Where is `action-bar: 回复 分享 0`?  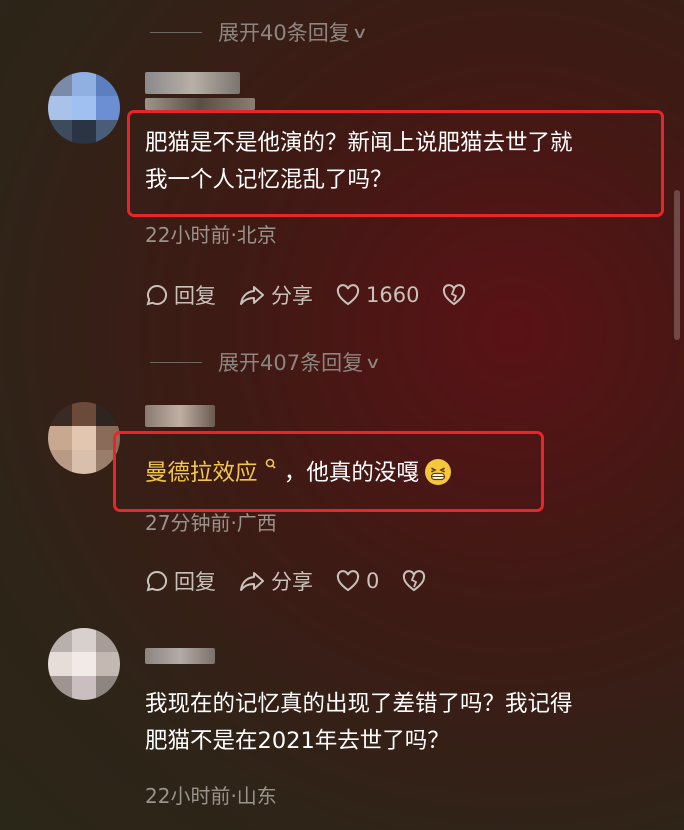 action-bar: 回复 分享 0 is located at coordinates (299, 581).